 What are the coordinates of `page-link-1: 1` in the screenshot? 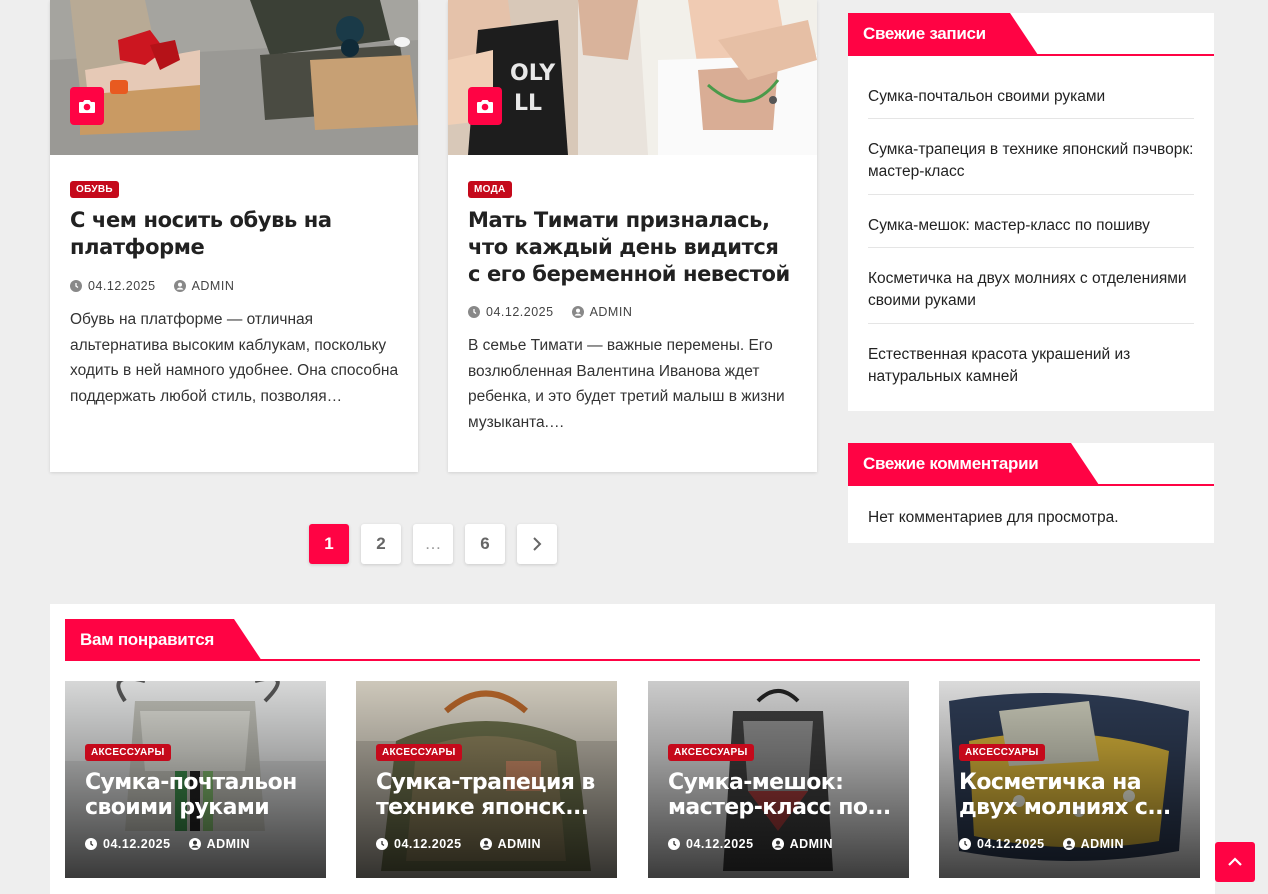 It's located at (329, 544).